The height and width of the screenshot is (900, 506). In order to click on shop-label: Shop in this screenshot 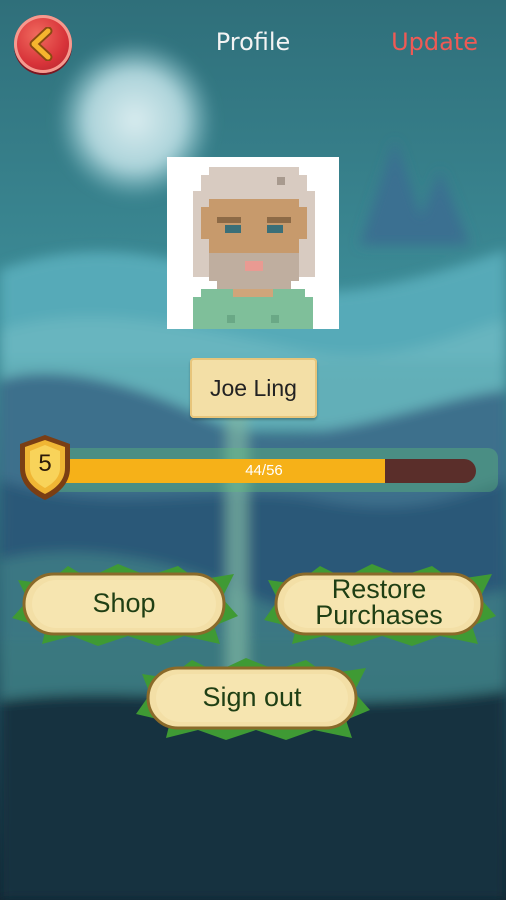, I will do `click(124, 603)`.